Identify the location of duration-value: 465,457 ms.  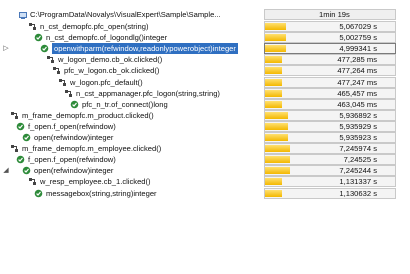
(357, 93).